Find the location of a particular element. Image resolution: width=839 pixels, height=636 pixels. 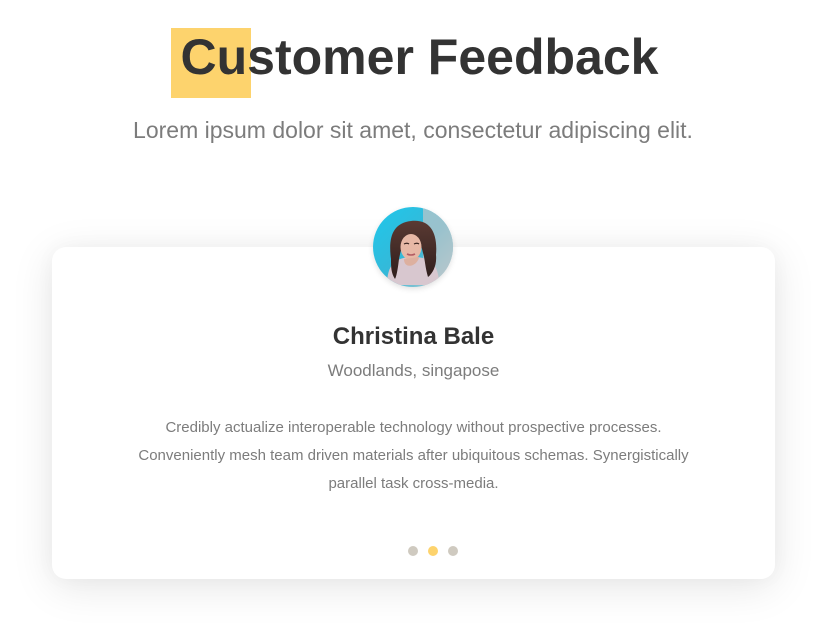

page-title-text: Customer Feedback is located at coordinates (419, 57).